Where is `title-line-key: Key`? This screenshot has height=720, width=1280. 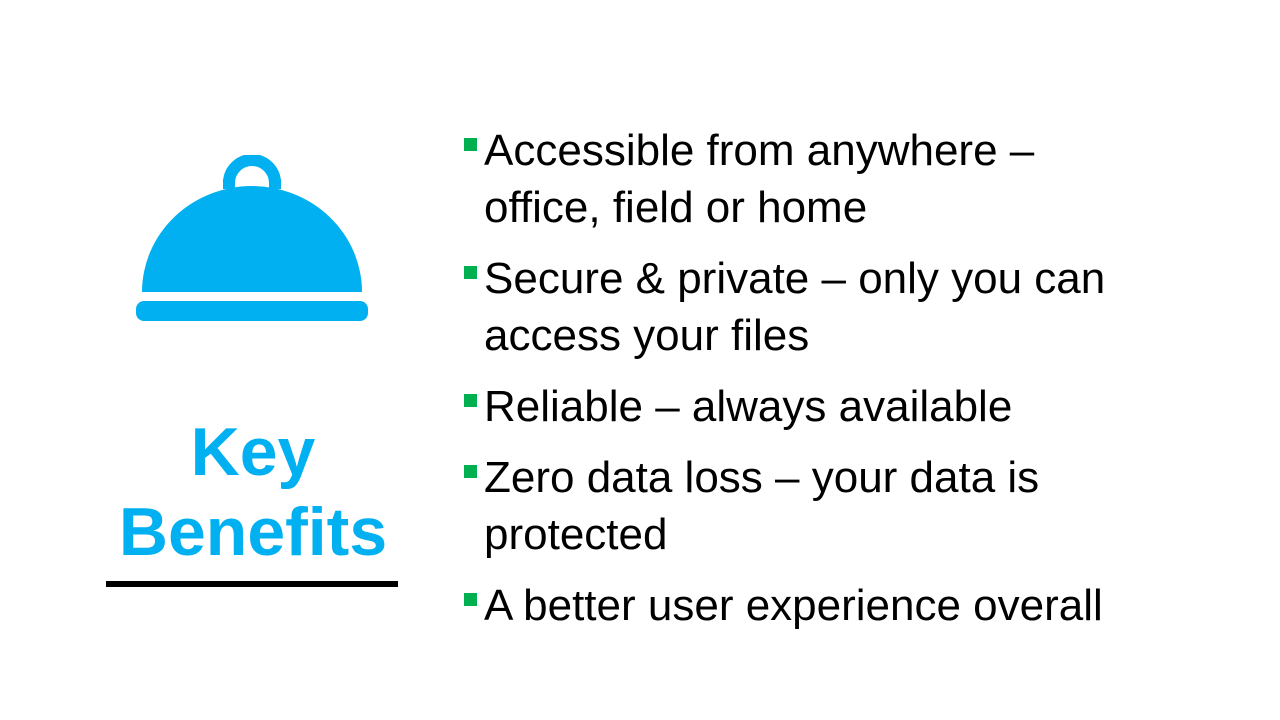
title-line-key: Key is located at coordinates (253, 452).